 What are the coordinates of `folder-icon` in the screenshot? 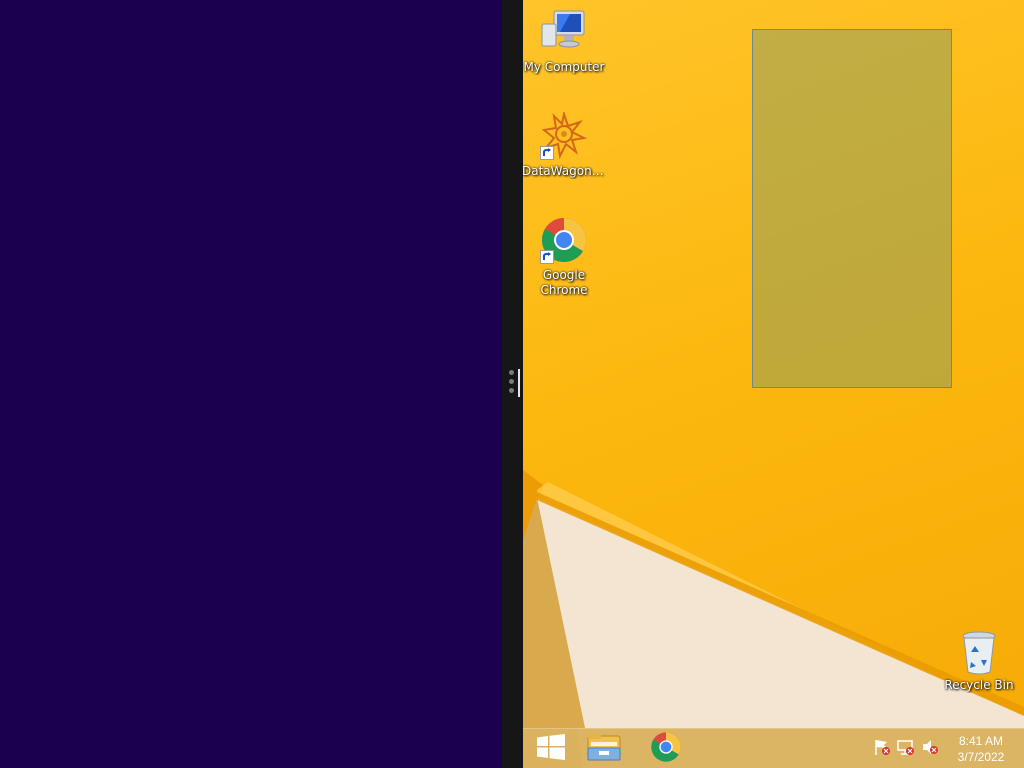 It's located at (604, 749).